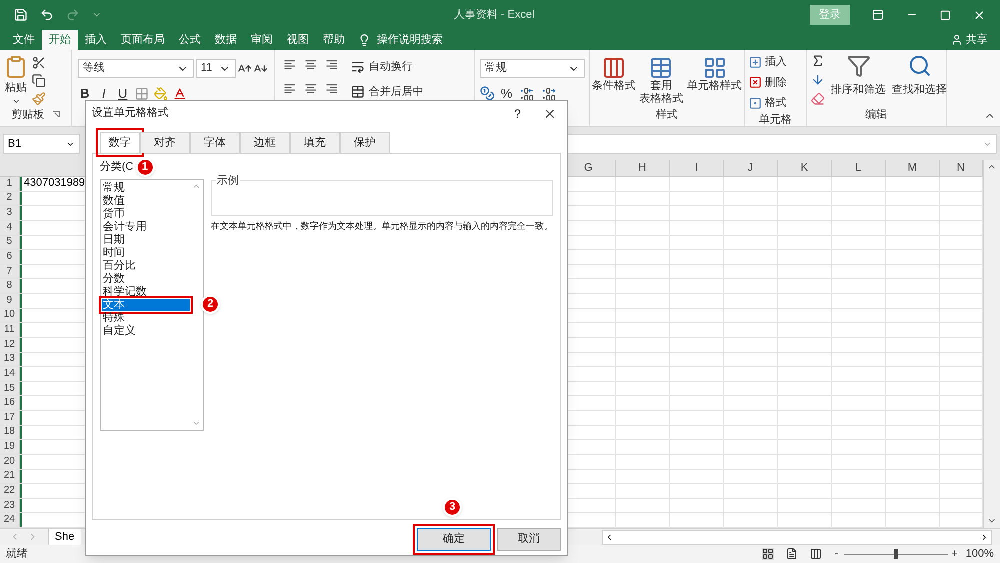 The width and height of the screenshot is (1000, 563). I want to click on window-title: 人事资料 - Excel, so click(495, 15).